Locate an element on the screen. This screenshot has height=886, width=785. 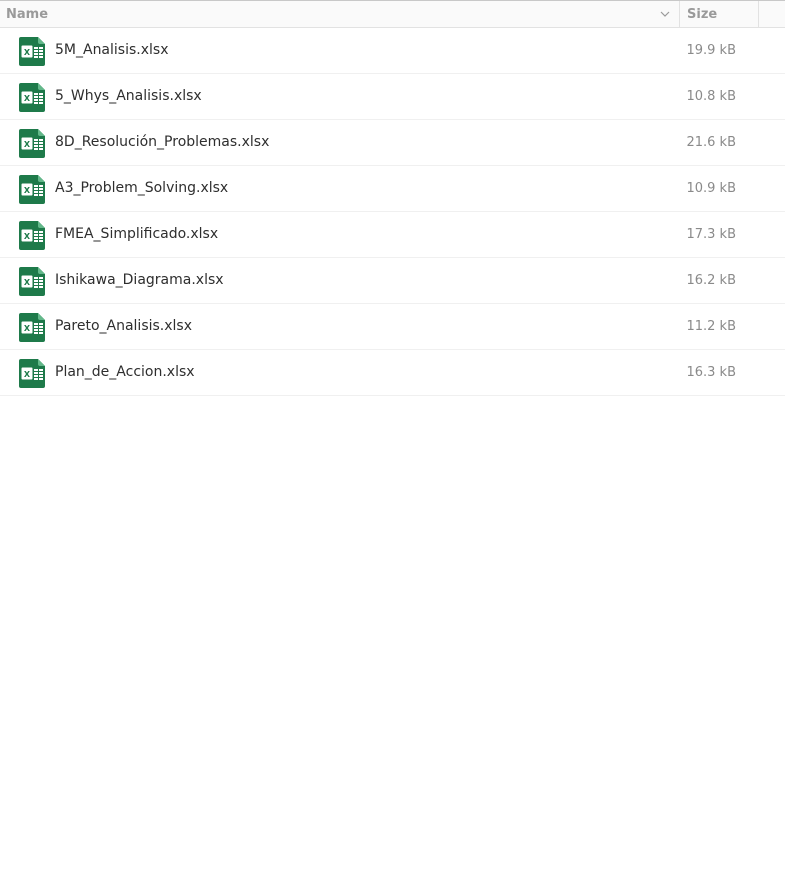
column-header-bar: Name Size is located at coordinates (392, 14).